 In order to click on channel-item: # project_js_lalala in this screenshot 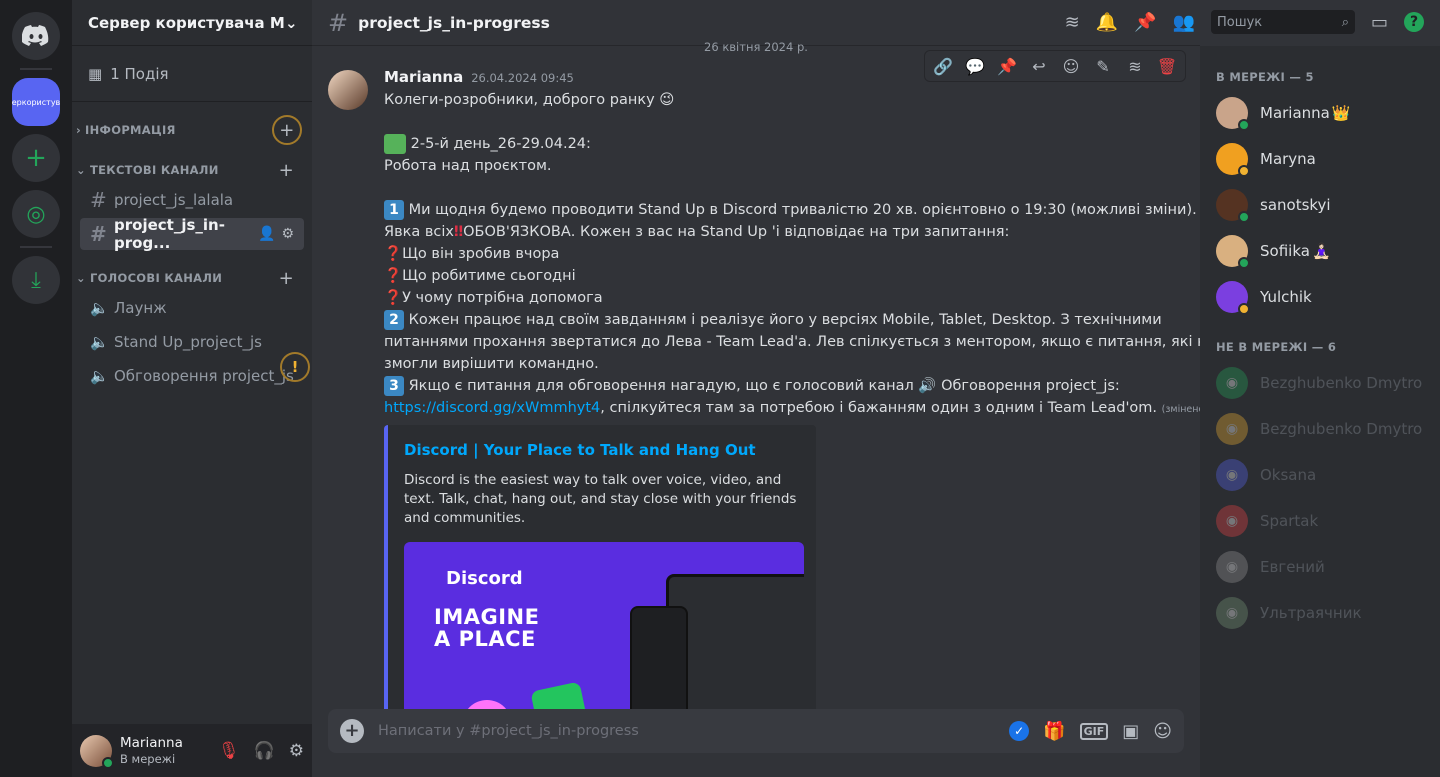, I will do `click(192, 200)`.